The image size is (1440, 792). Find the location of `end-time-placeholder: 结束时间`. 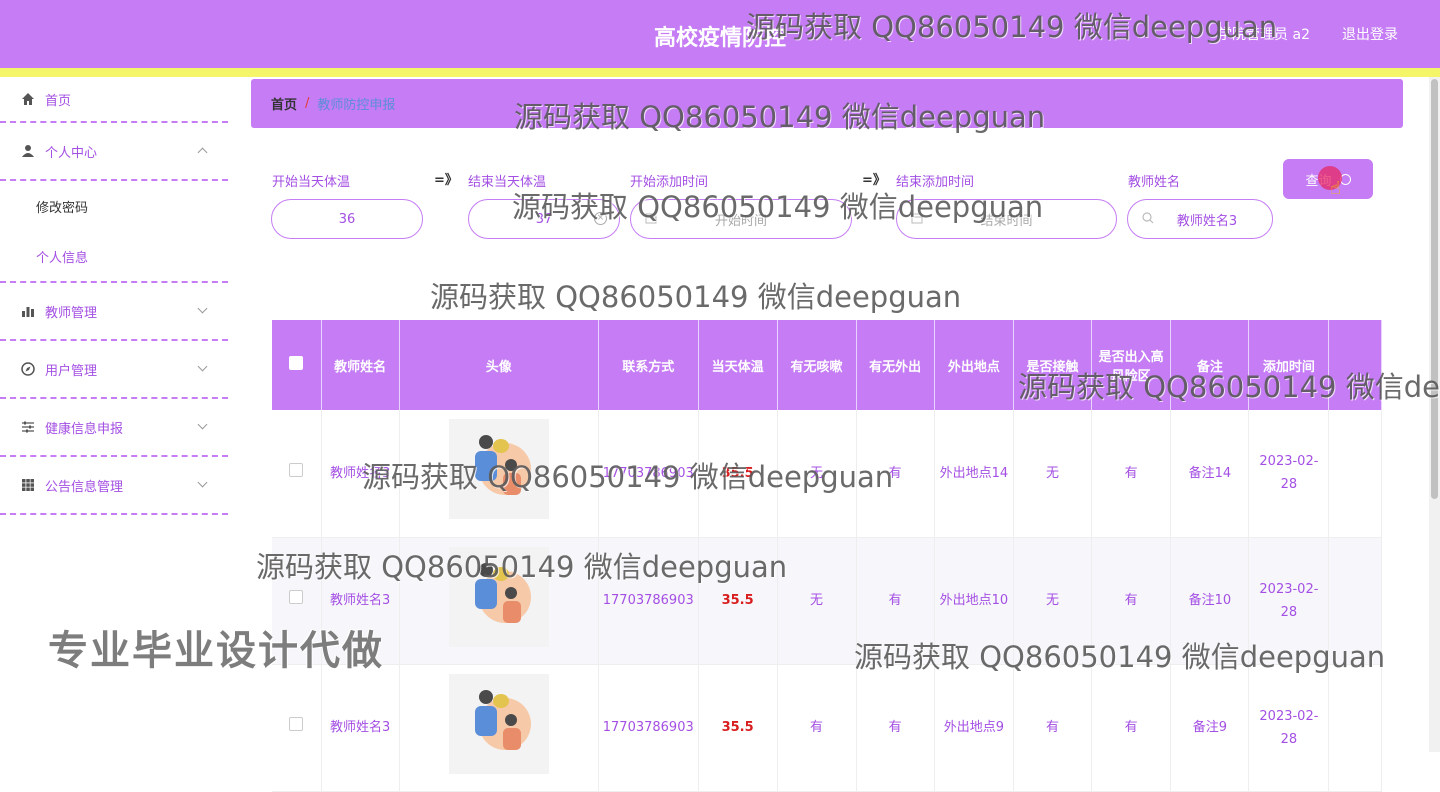

end-time-placeholder: 结束时间 is located at coordinates (1006, 221).